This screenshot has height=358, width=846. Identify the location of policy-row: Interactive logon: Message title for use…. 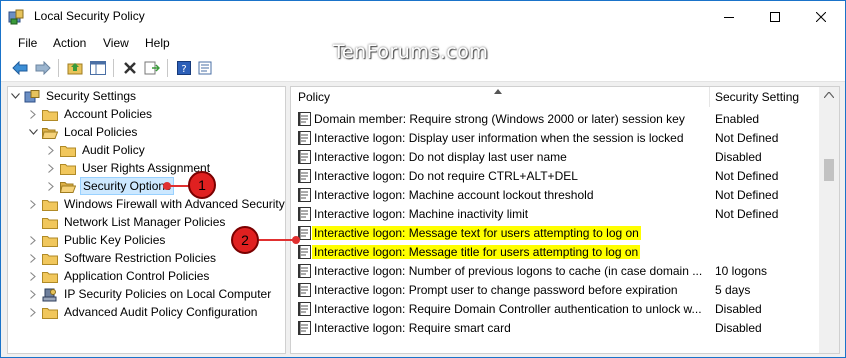
(556, 251).